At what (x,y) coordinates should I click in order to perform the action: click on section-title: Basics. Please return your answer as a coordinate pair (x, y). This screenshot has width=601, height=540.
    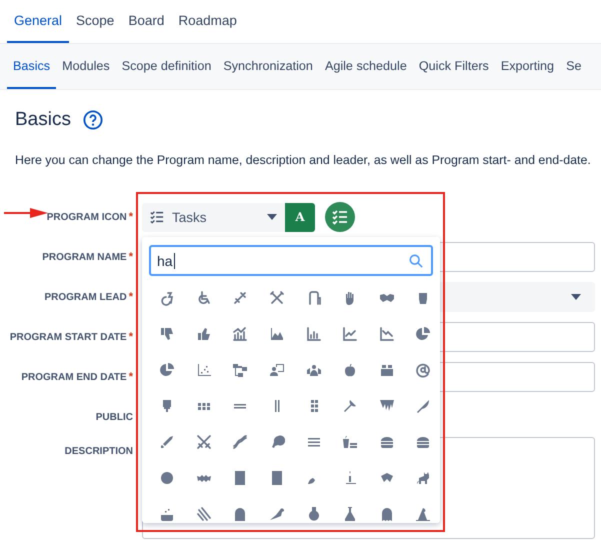
    Looking at the image, I should click on (43, 120).